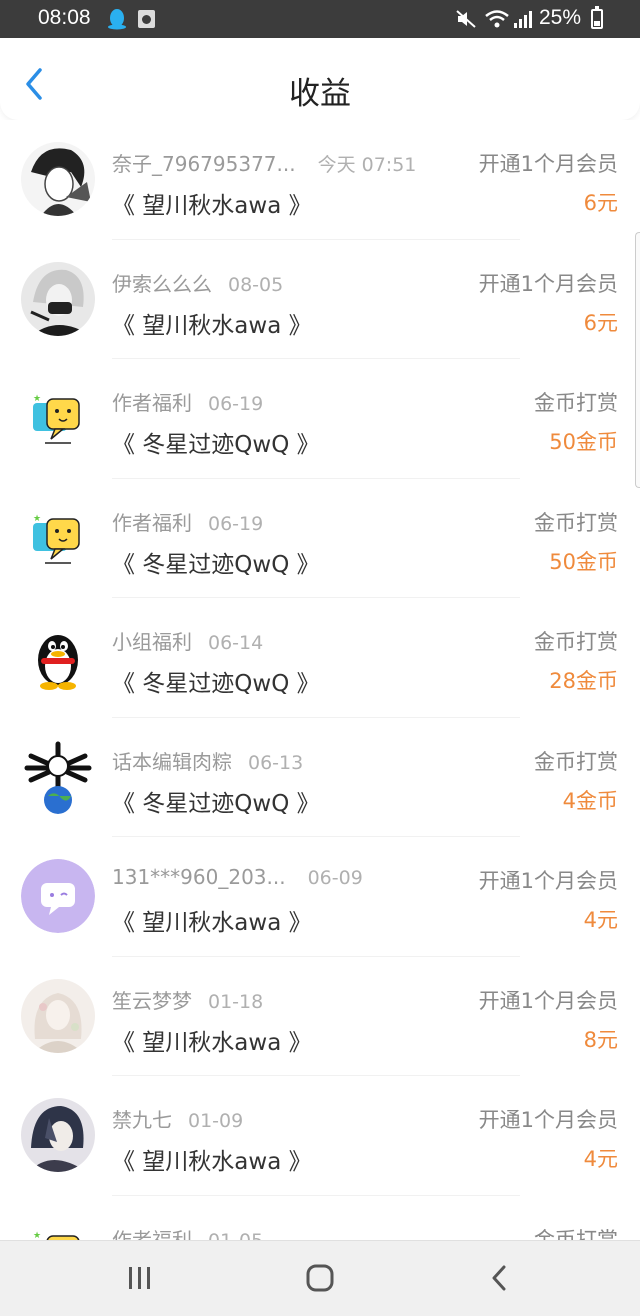  Describe the element at coordinates (637, 360) in the screenshot. I see `scrollbar` at that location.